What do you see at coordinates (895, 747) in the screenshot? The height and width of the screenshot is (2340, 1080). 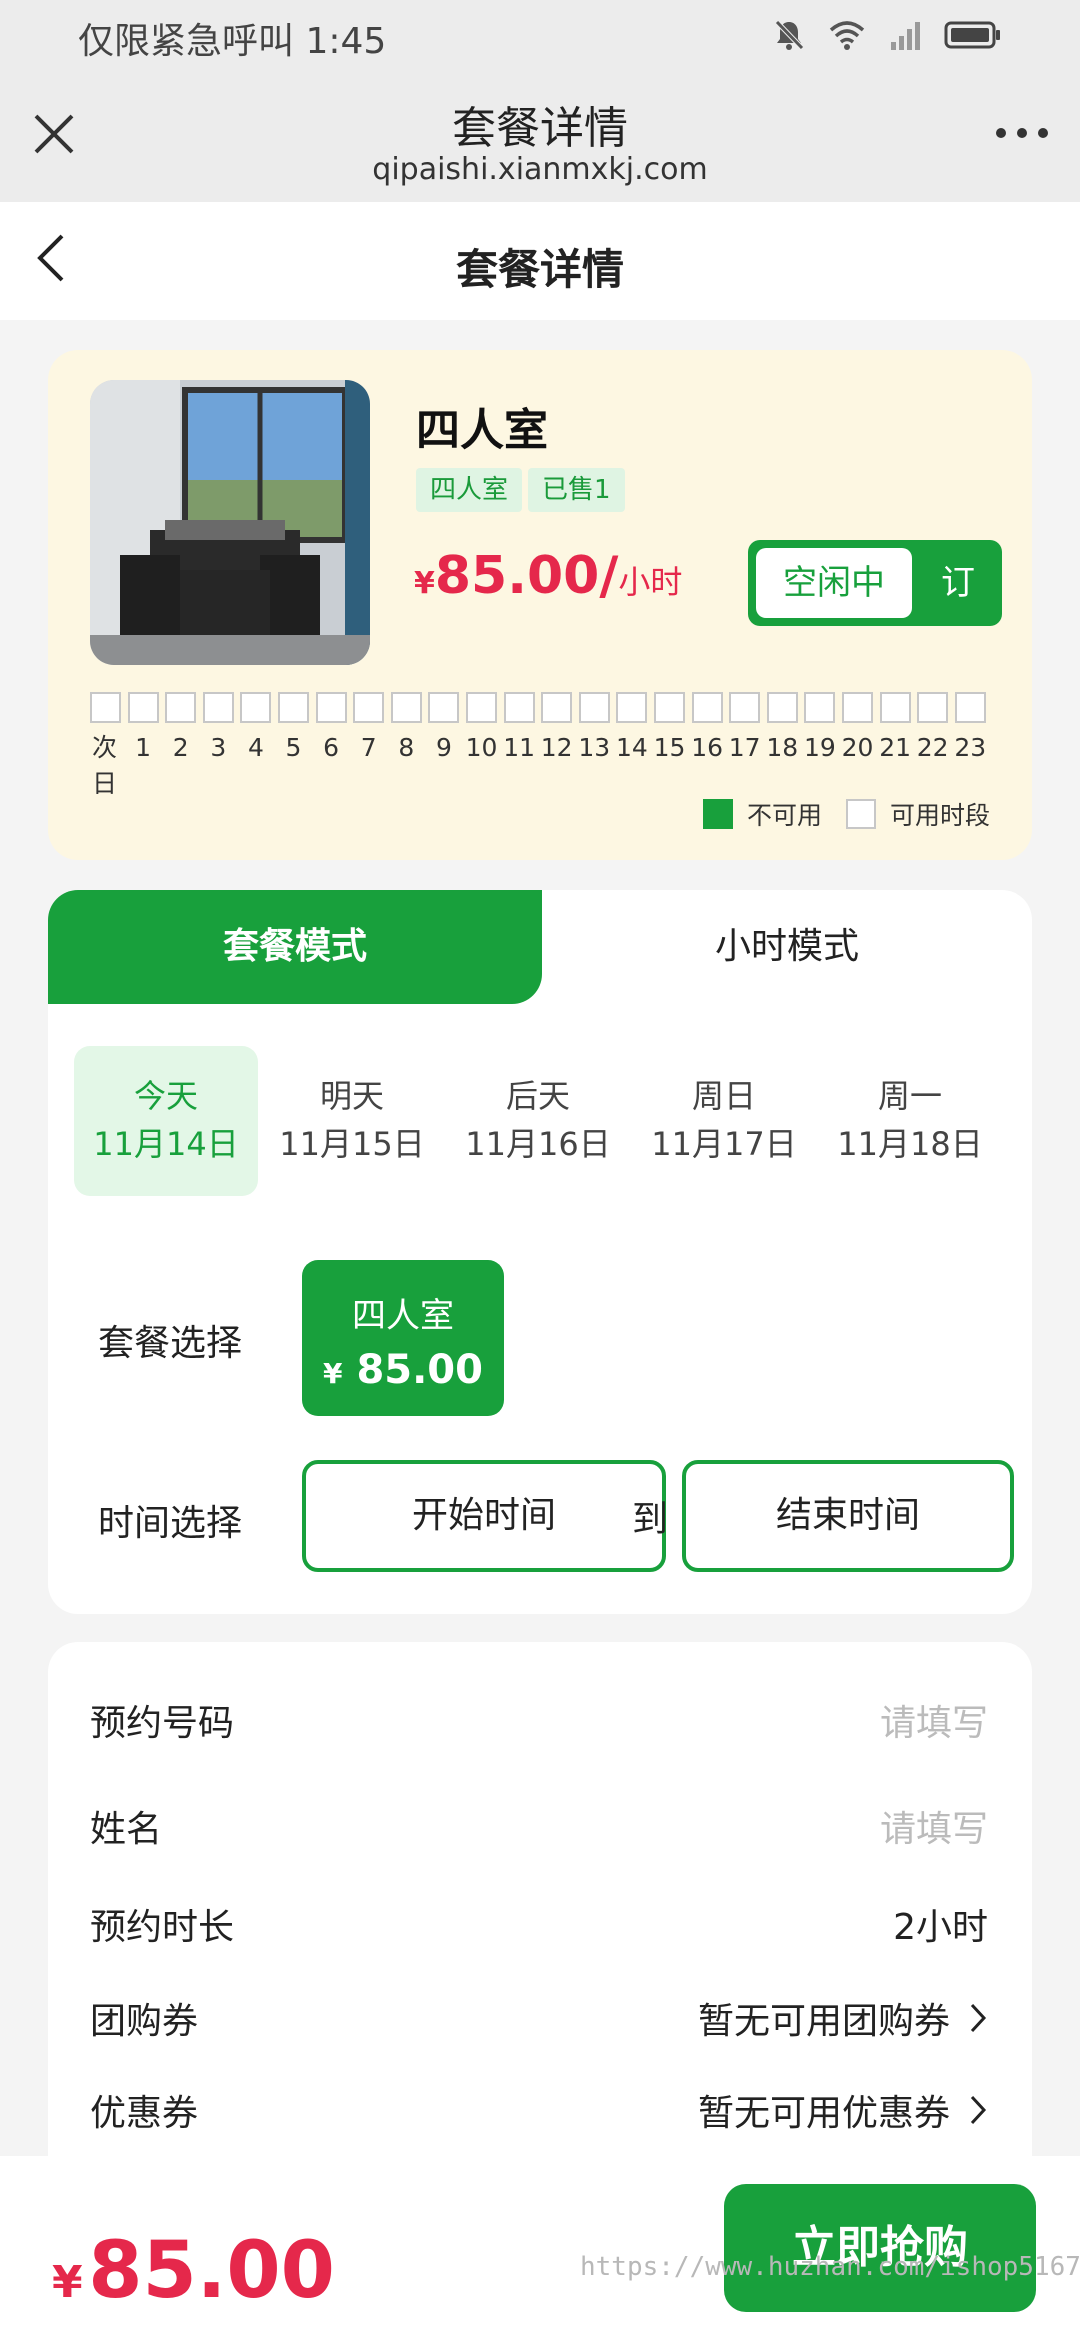 I see `hour-label: 21` at bounding box center [895, 747].